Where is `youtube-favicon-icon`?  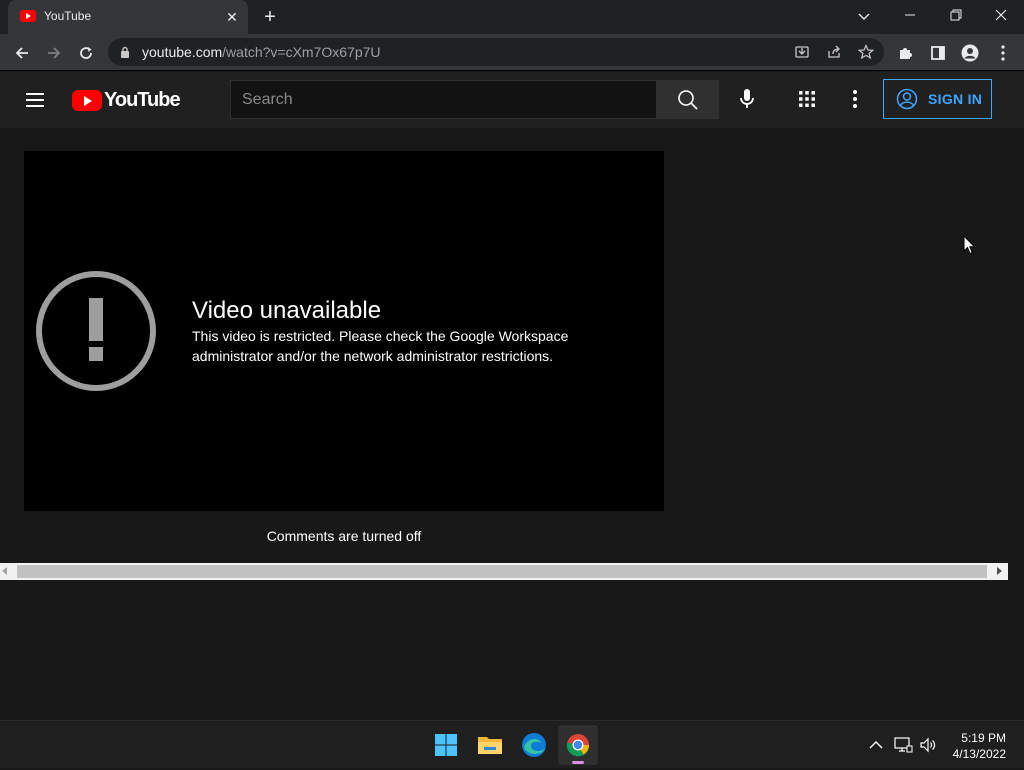
youtube-favicon-icon is located at coordinates (28, 16).